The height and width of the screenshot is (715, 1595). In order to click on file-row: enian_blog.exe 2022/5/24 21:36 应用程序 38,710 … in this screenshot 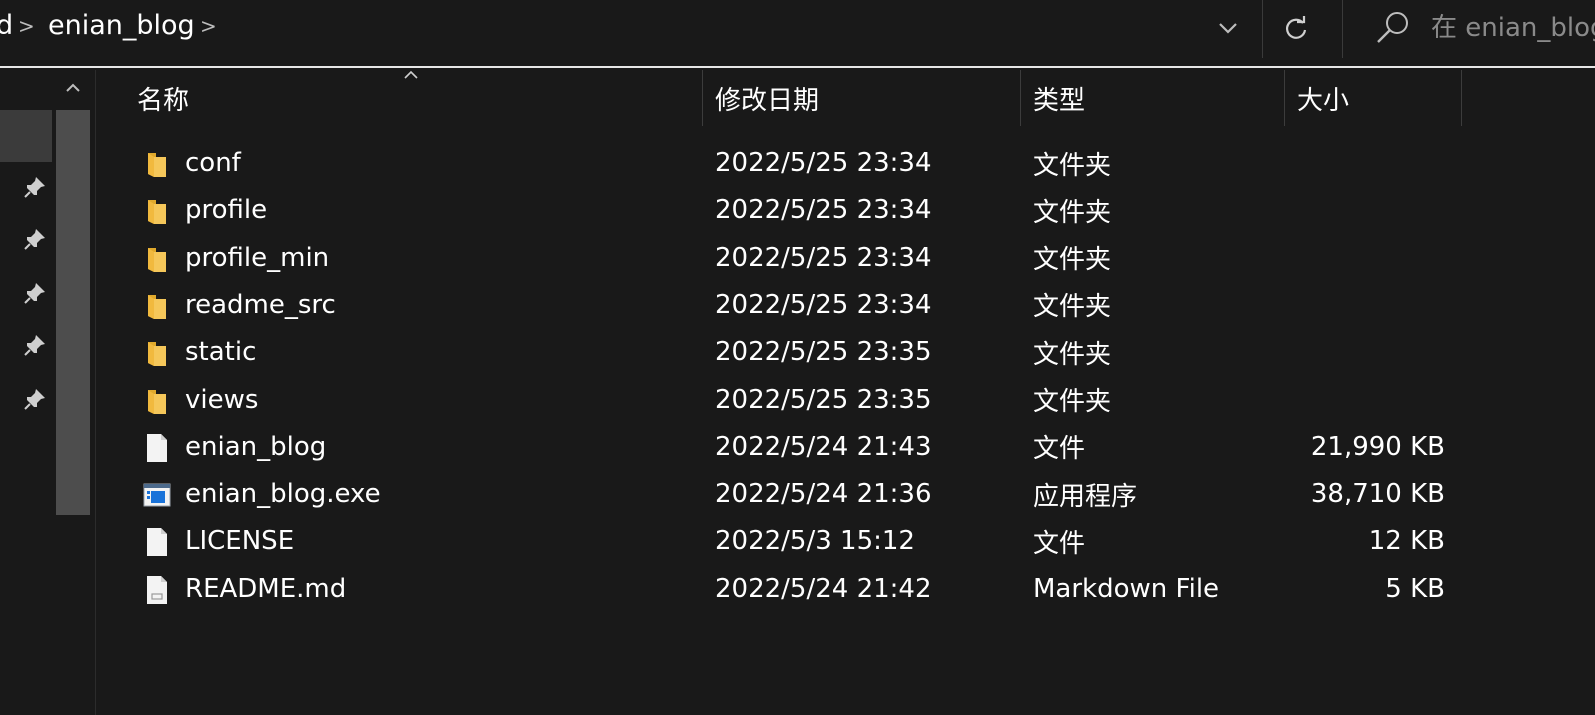, I will do `click(846, 494)`.